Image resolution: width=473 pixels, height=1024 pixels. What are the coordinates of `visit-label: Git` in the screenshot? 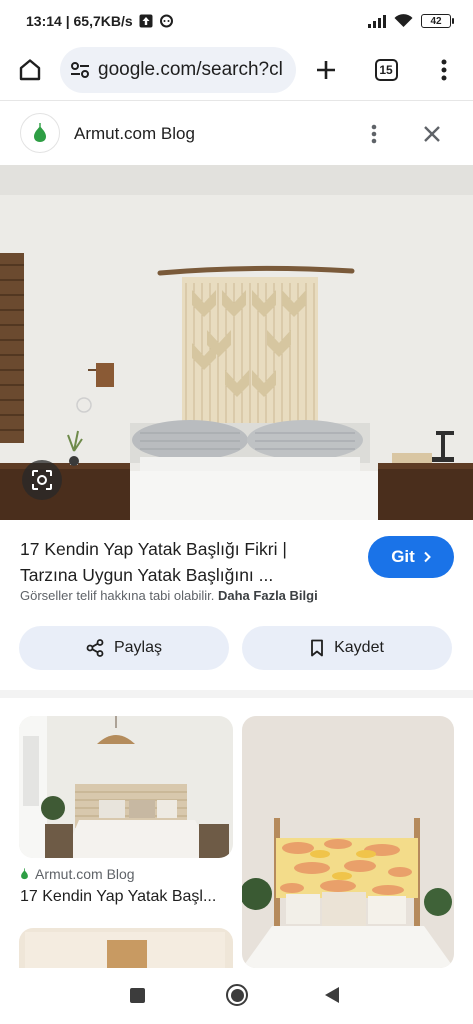 It's located at (403, 556).